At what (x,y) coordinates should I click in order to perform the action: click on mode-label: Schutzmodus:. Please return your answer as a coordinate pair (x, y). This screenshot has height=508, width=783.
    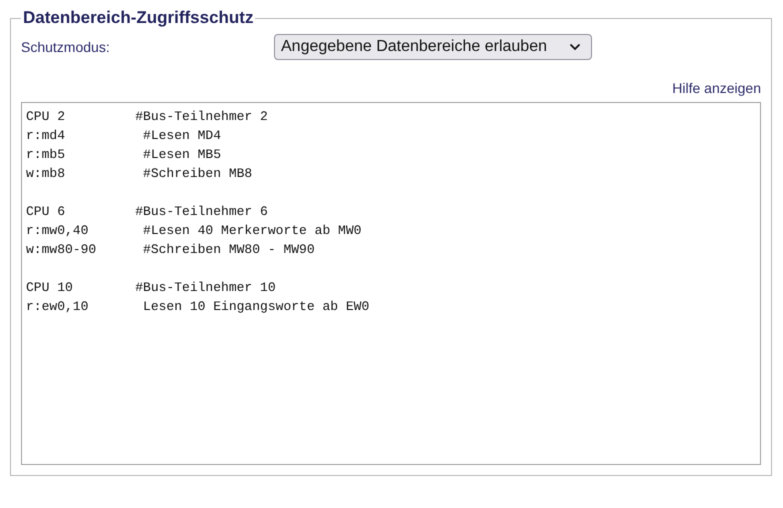
    Looking at the image, I should click on (66, 47).